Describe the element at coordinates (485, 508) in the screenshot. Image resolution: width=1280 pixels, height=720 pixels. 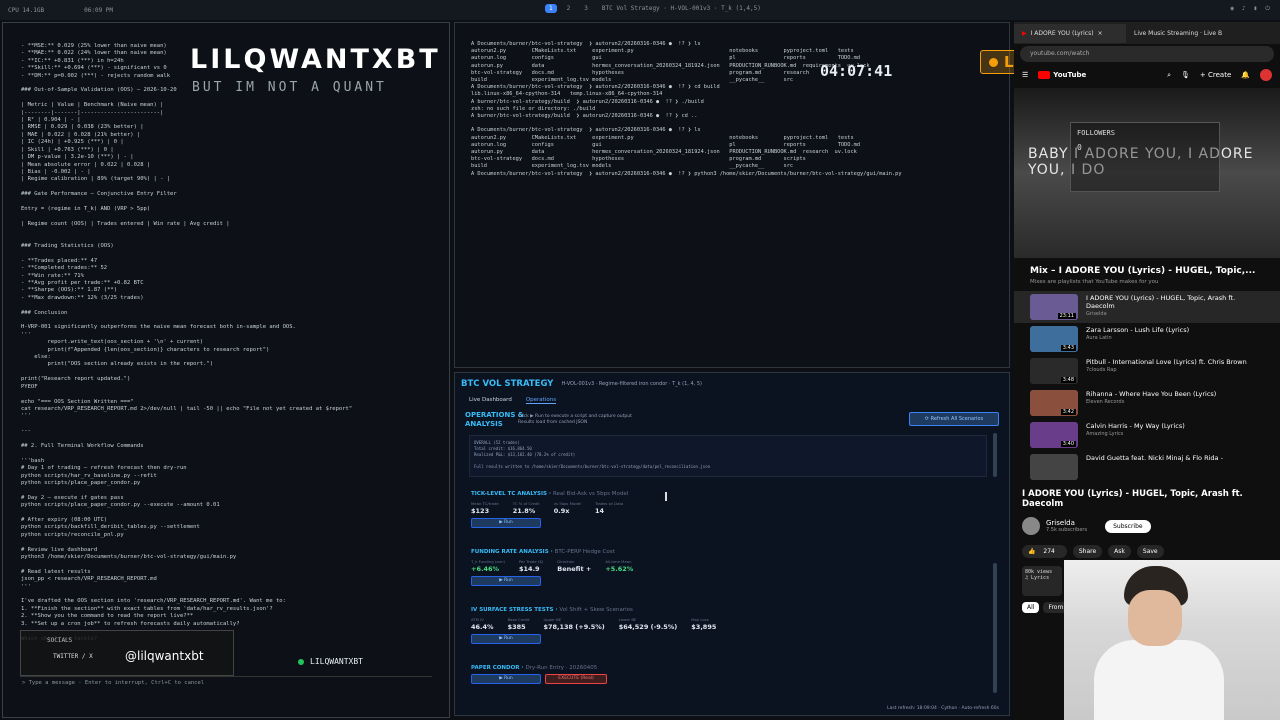
I see `metric: Mean TC/trade $123` at that location.